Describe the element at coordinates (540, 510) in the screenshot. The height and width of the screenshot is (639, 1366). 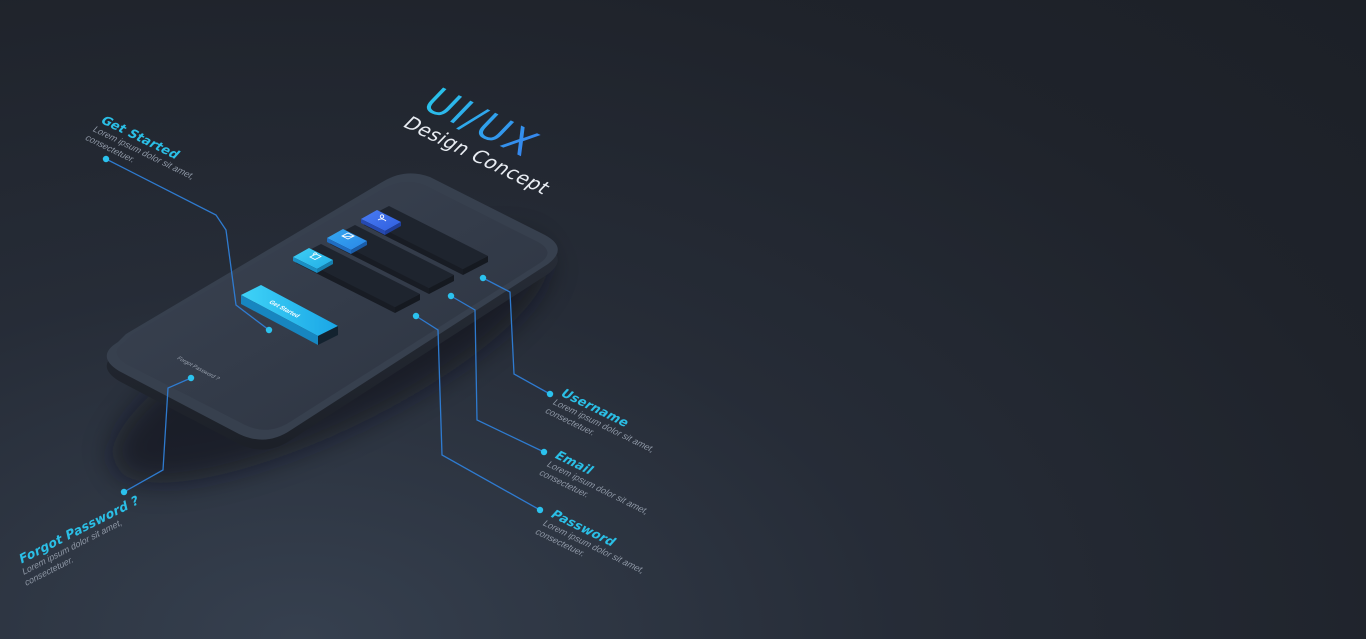
I see `callout-dot-password-end` at that location.